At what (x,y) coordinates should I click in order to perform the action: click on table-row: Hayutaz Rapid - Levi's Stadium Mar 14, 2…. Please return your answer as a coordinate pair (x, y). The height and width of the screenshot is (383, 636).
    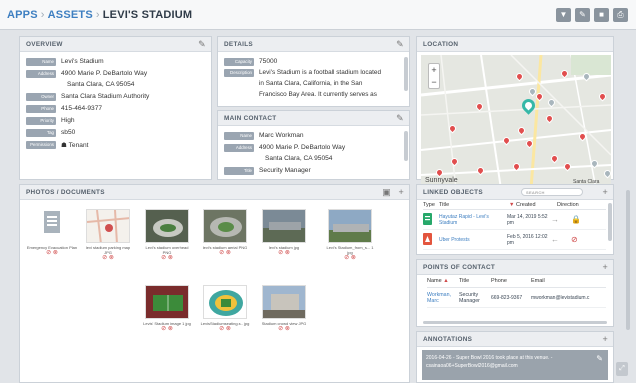
    Looking at the image, I should click on (514, 220).